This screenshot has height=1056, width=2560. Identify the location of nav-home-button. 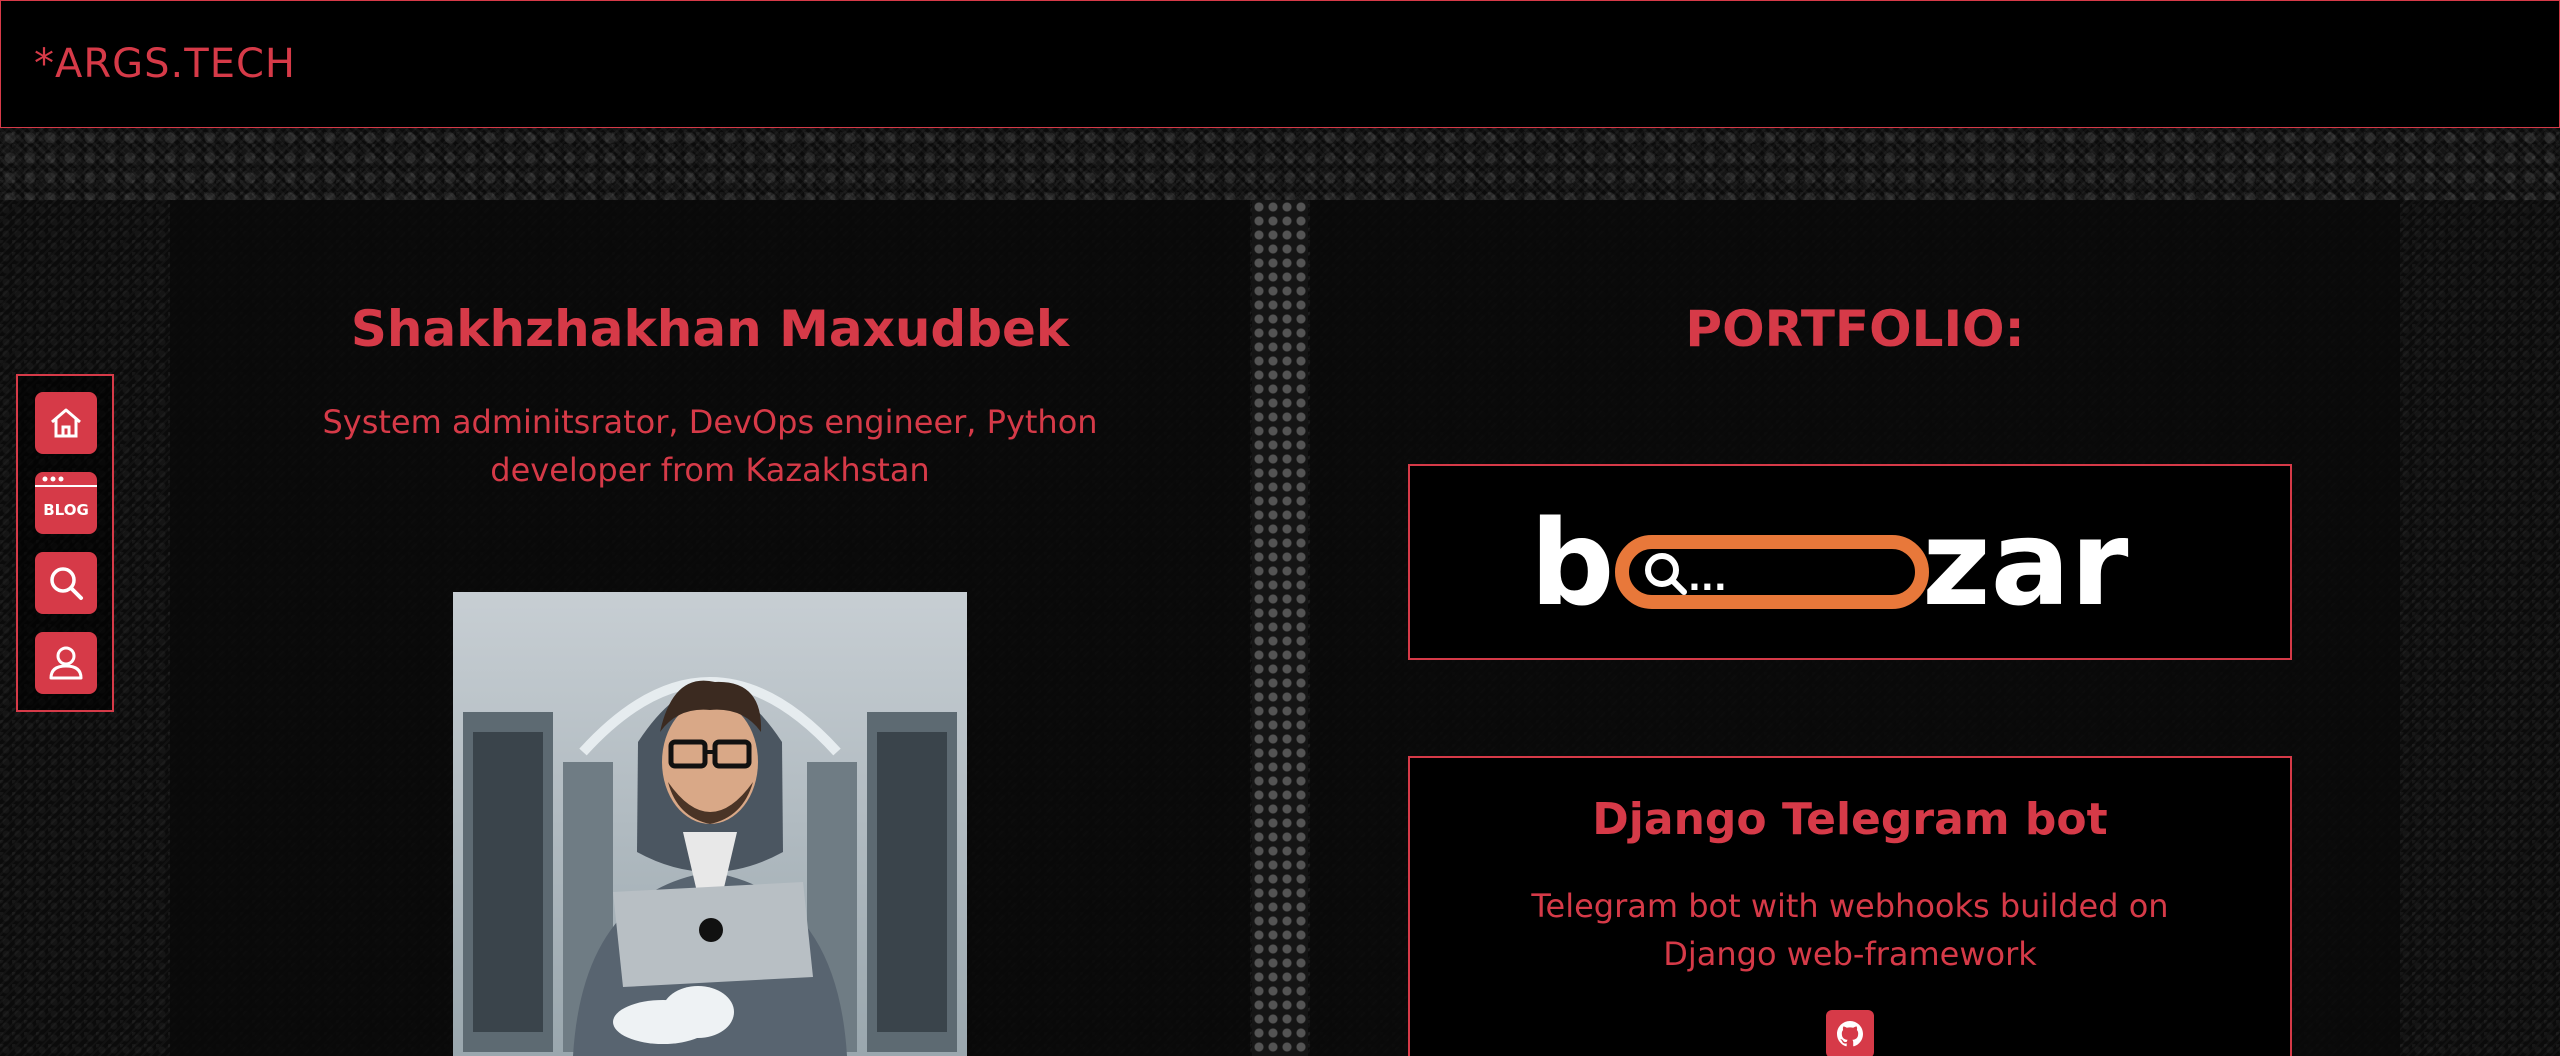
(66, 423).